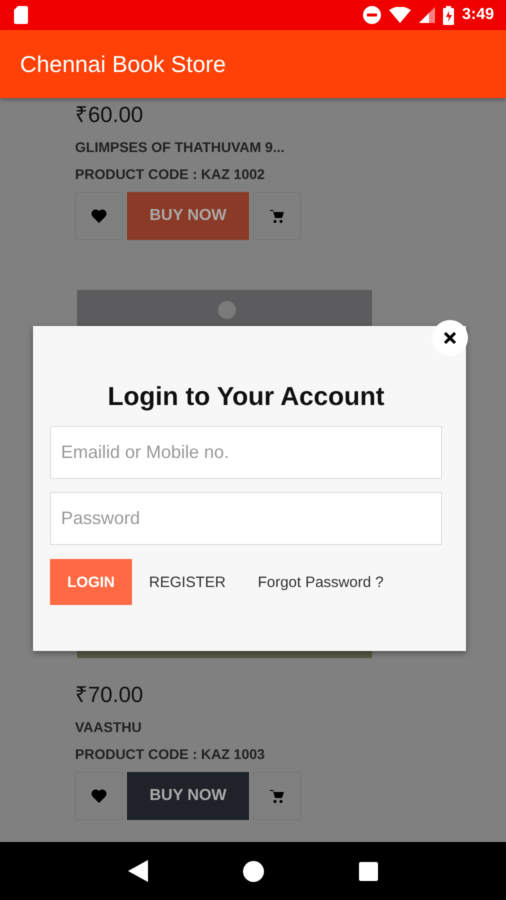 The height and width of the screenshot is (900, 506). I want to click on product-code: PRODUCT CODE : KAZ 1003, so click(170, 754).